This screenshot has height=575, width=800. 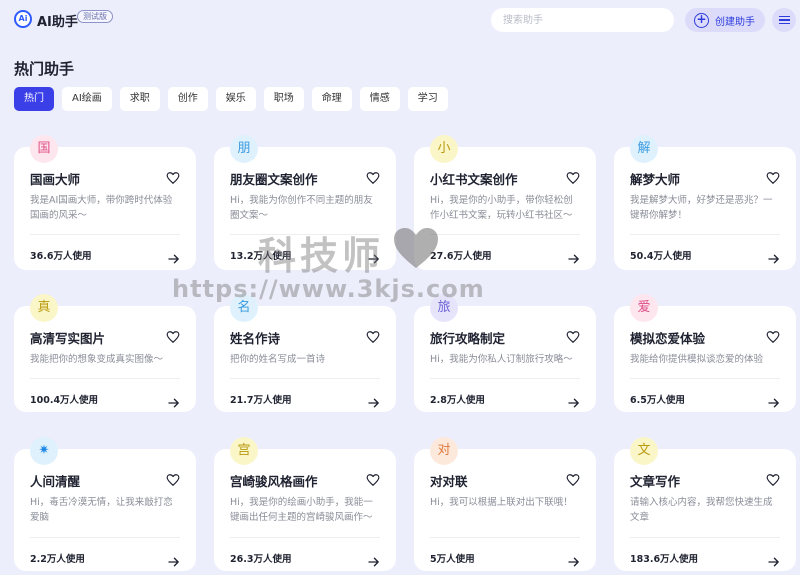 What do you see at coordinates (139, 99) in the screenshot?
I see `tab-job-hunting: 求职` at bounding box center [139, 99].